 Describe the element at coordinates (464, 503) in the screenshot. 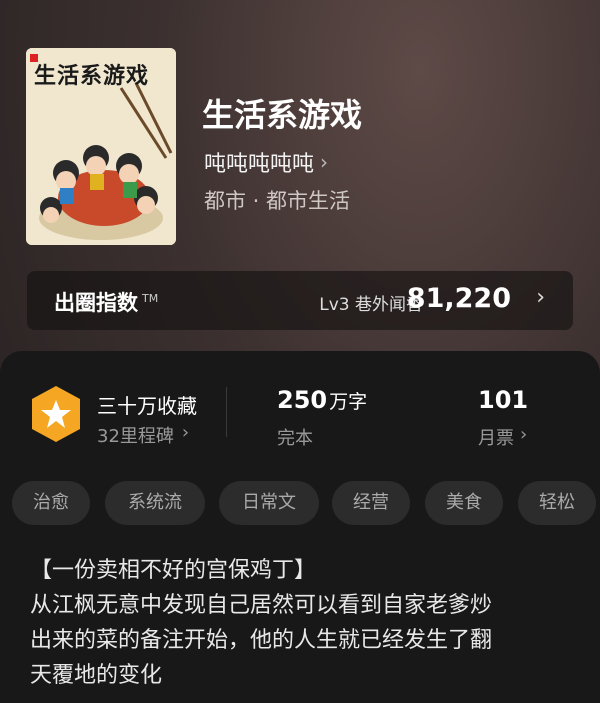

I see `tag-chip: 美食` at that location.